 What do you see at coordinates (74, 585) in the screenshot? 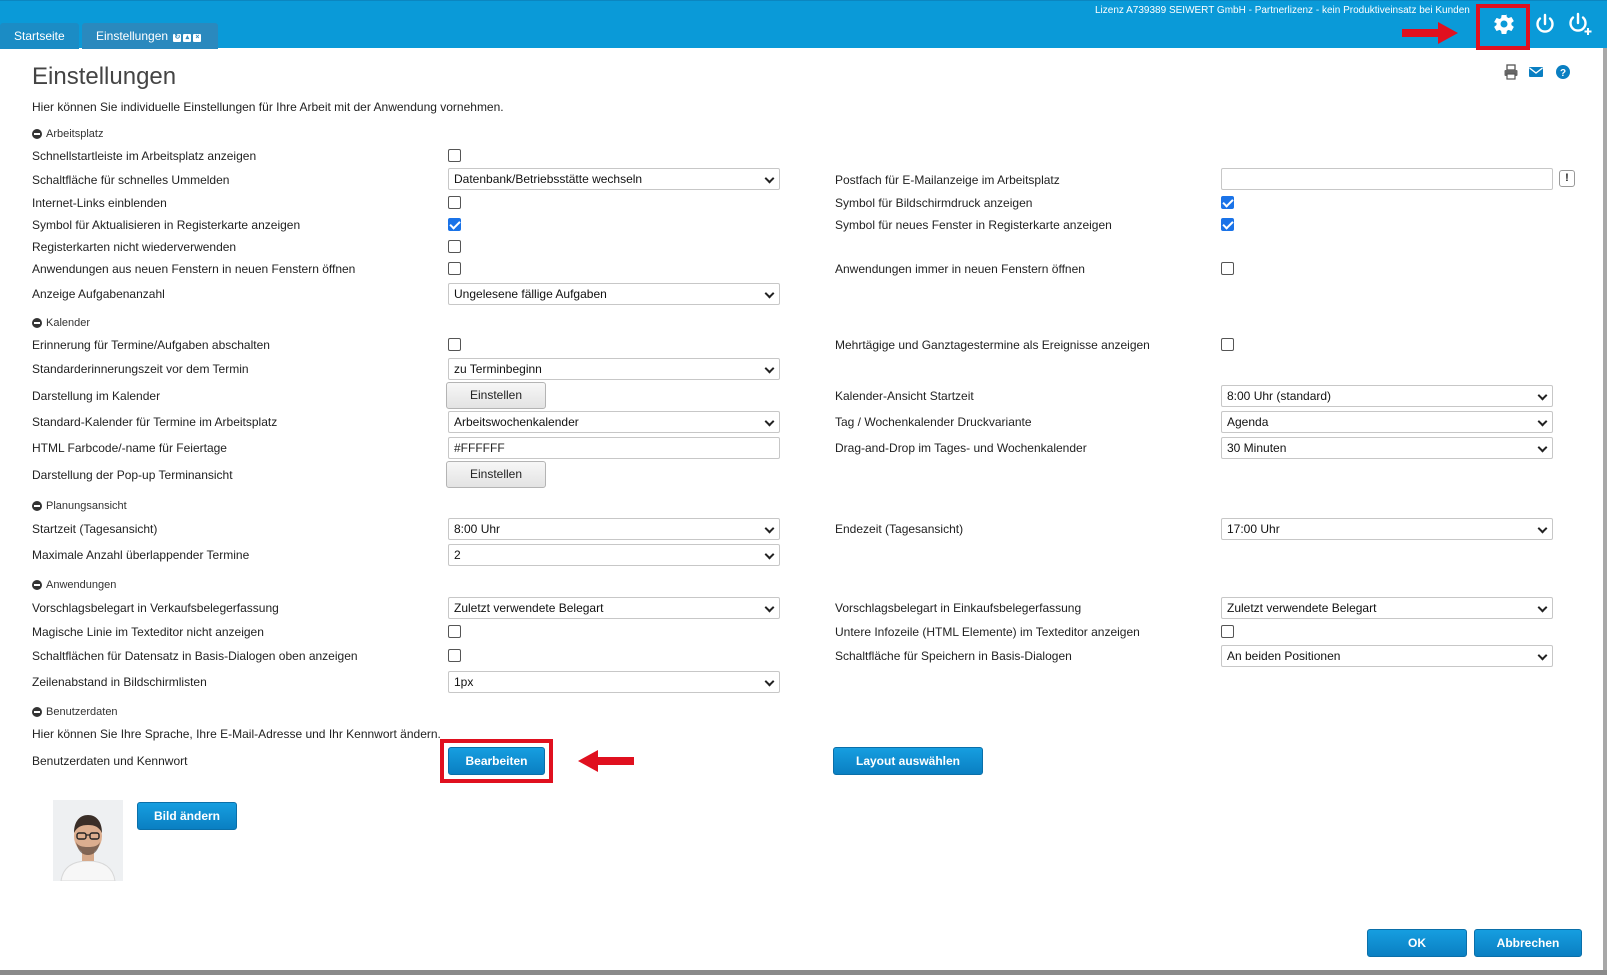
I see `section-anwendungen: Anwendungen` at bounding box center [74, 585].